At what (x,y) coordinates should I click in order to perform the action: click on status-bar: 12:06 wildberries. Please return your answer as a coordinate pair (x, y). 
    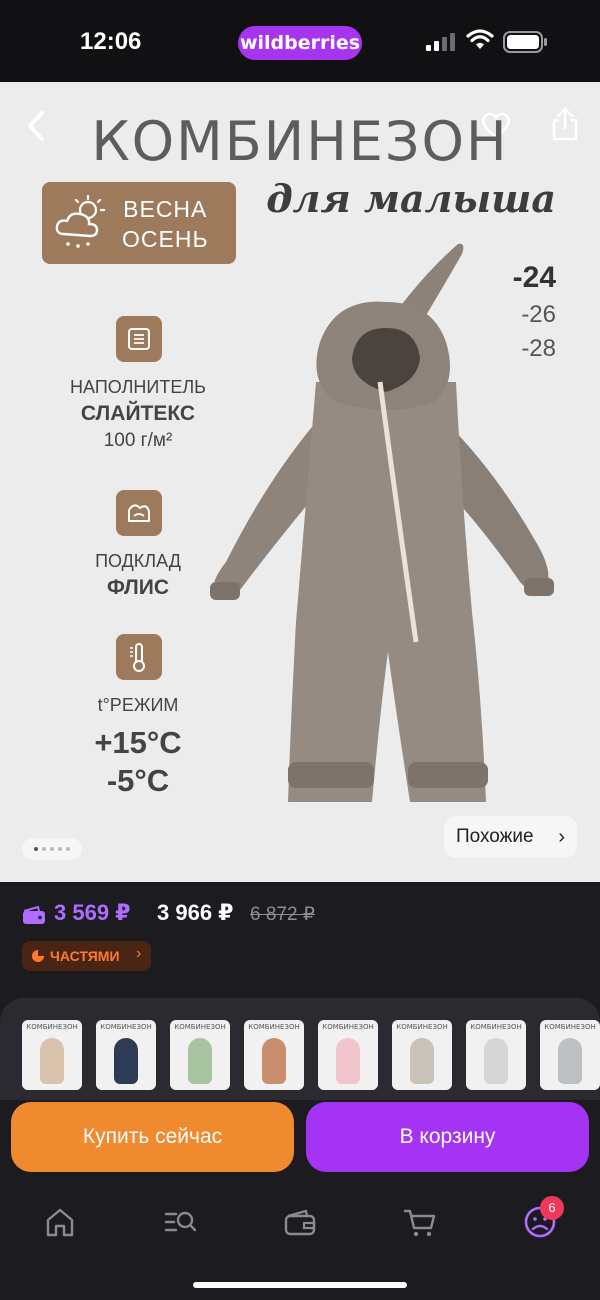
    Looking at the image, I should click on (300, 41).